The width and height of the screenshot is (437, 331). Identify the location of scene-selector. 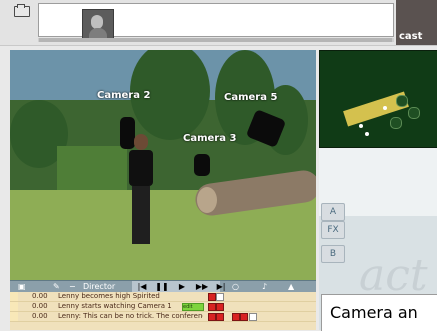
(216, 22).